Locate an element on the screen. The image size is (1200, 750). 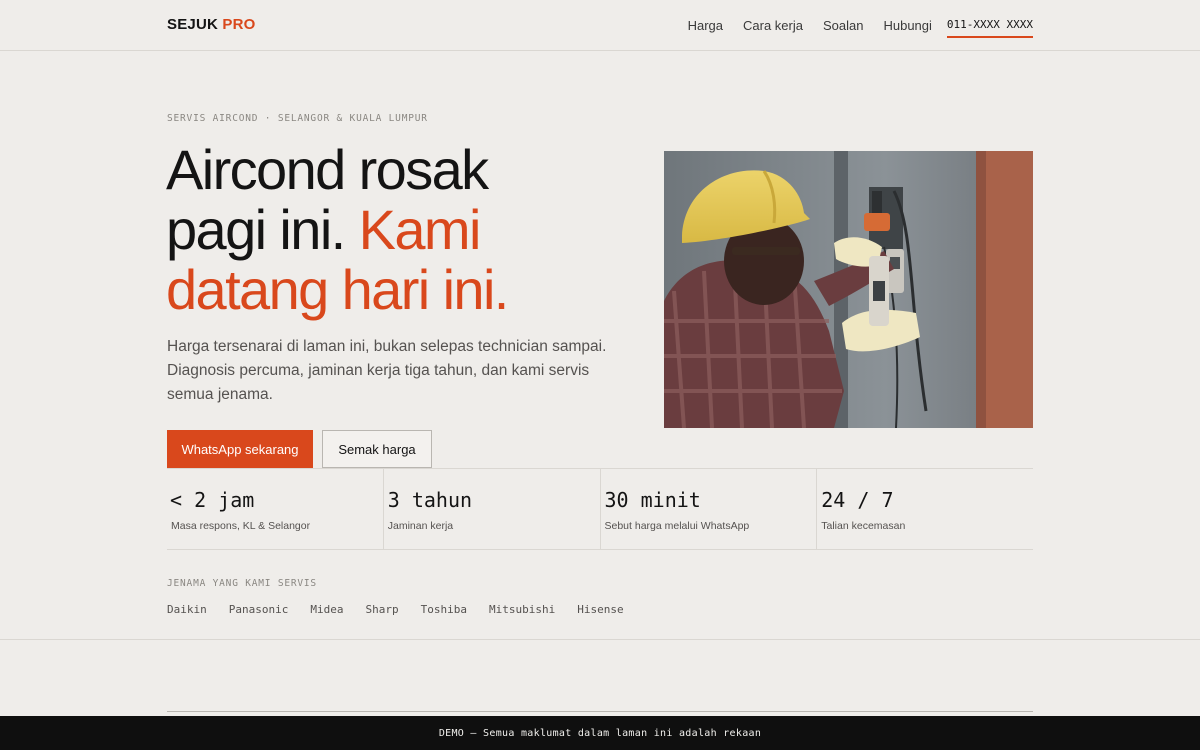
stat-quote-time: 30 minit Sebut harga melalui WhatsApp is located at coordinates (708, 509).